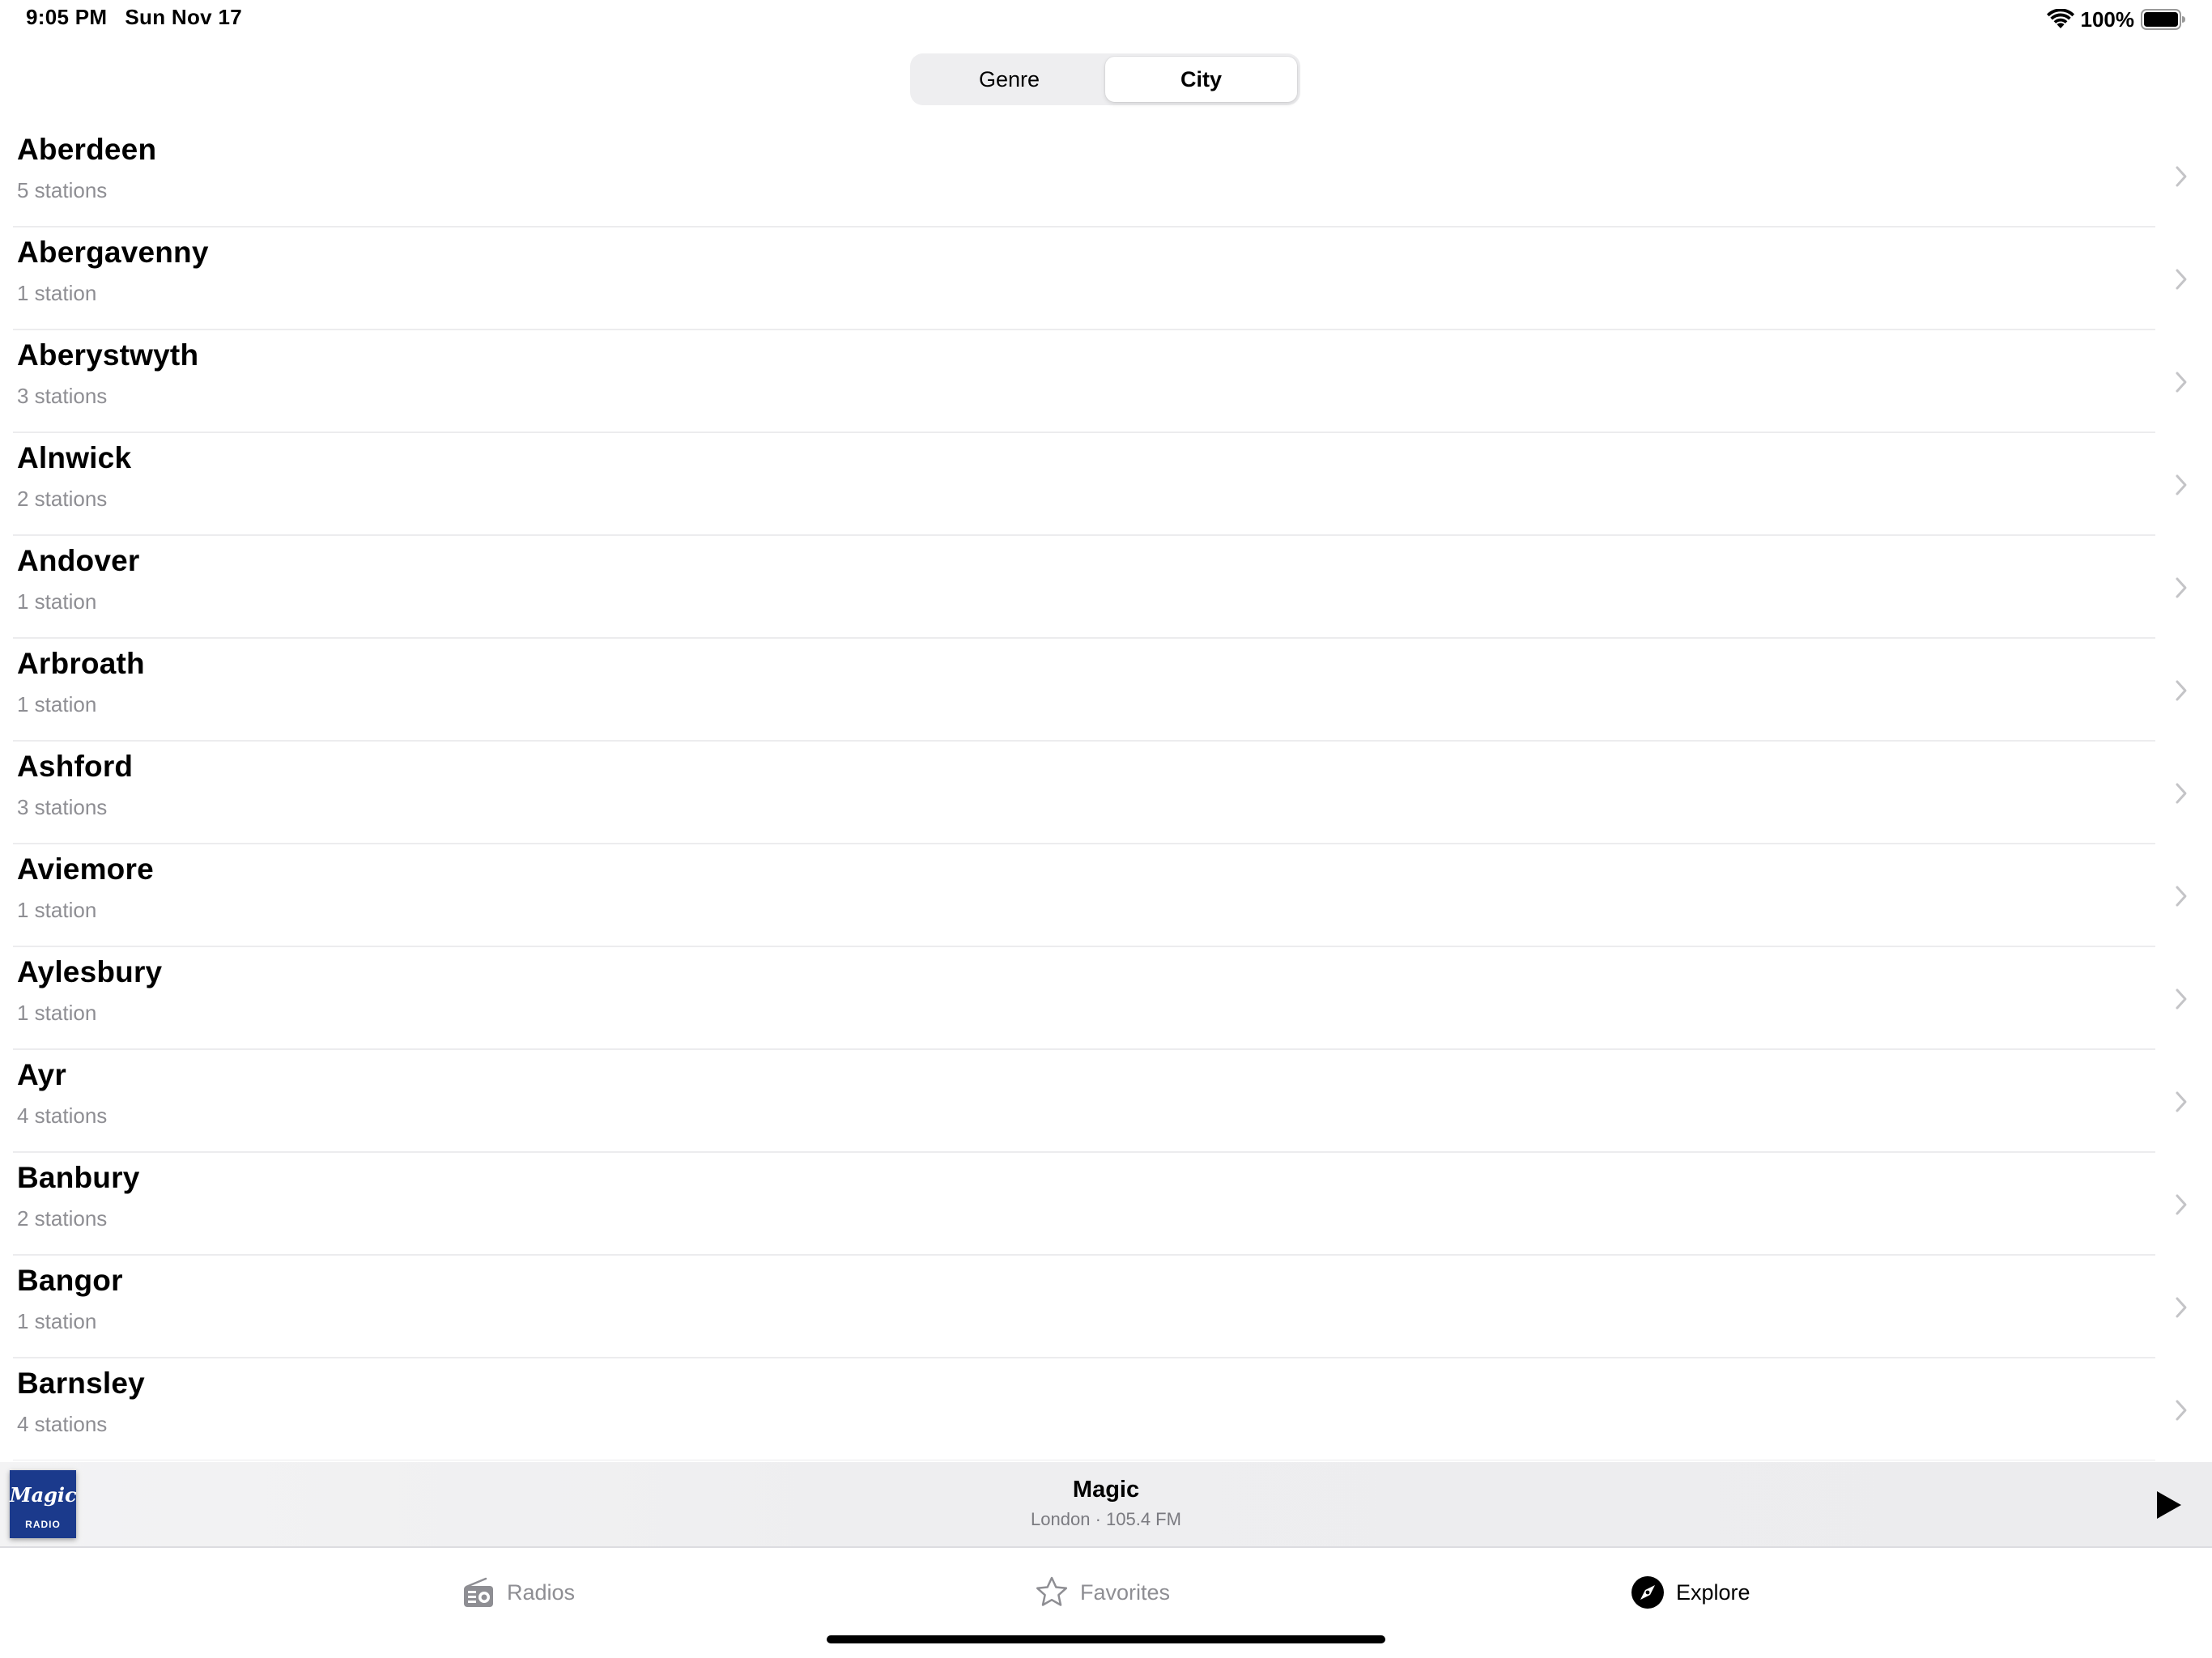 Image resolution: width=2212 pixels, height=1658 pixels. I want to click on city-row-aviemore: Aviemore 1 station, so click(1106, 895).